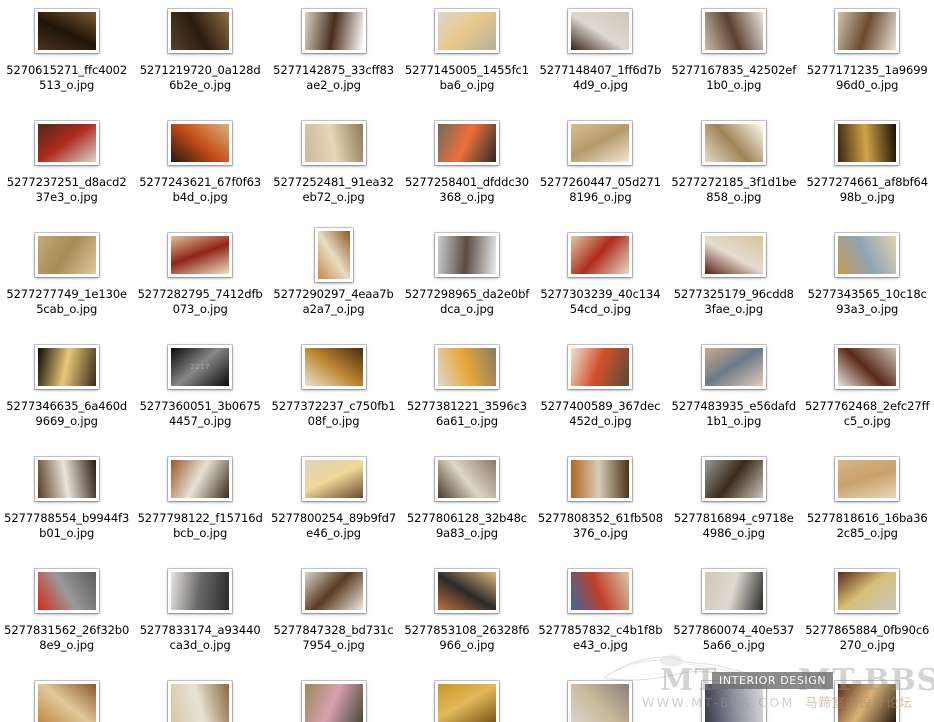  I want to click on file-item: 5277788554_b9944f3b01_o.jpg, so click(66, 504).